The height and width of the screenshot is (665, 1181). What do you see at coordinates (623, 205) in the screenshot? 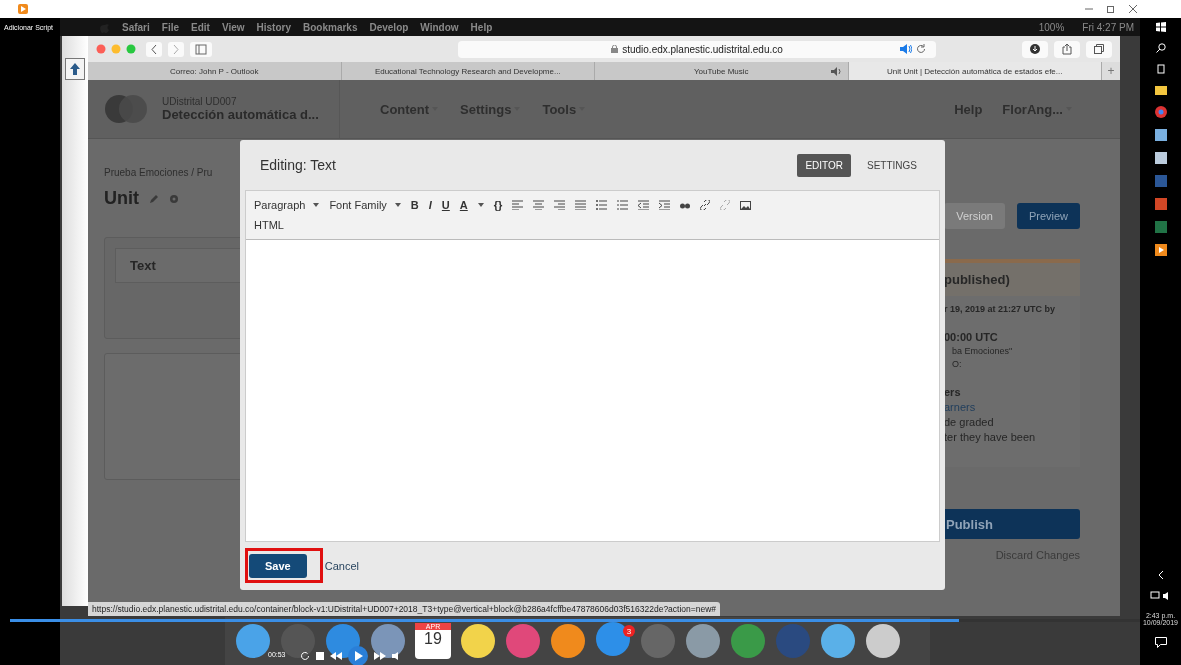
I see `numbered-list-icon` at bounding box center [623, 205].